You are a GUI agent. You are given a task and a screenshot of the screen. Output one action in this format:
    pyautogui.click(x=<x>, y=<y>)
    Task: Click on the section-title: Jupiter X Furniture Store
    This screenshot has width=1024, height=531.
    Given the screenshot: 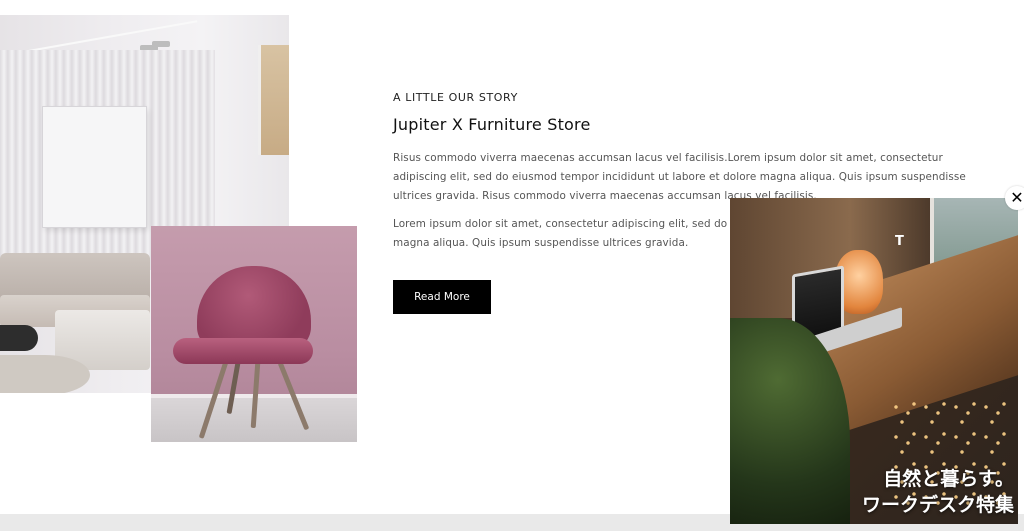 What is the action you would take?
    pyautogui.click(x=492, y=124)
    